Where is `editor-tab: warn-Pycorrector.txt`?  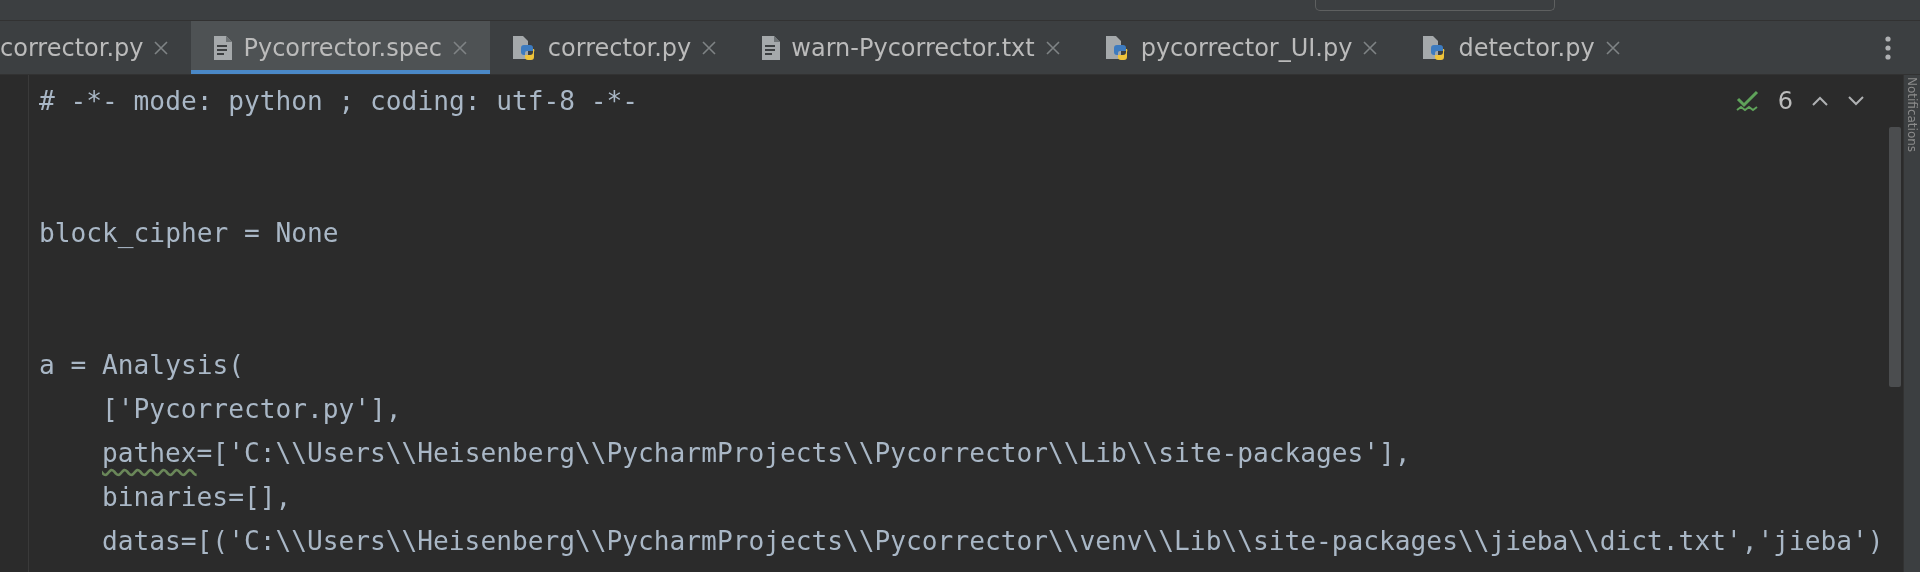
editor-tab: warn-Pycorrector.txt is located at coordinates (911, 47).